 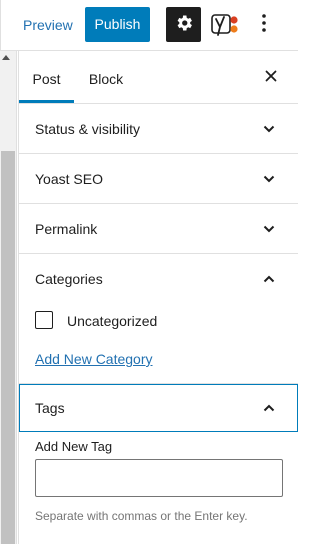 What do you see at coordinates (159, 478) in the screenshot?
I see `add-new-tag-input` at bounding box center [159, 478].